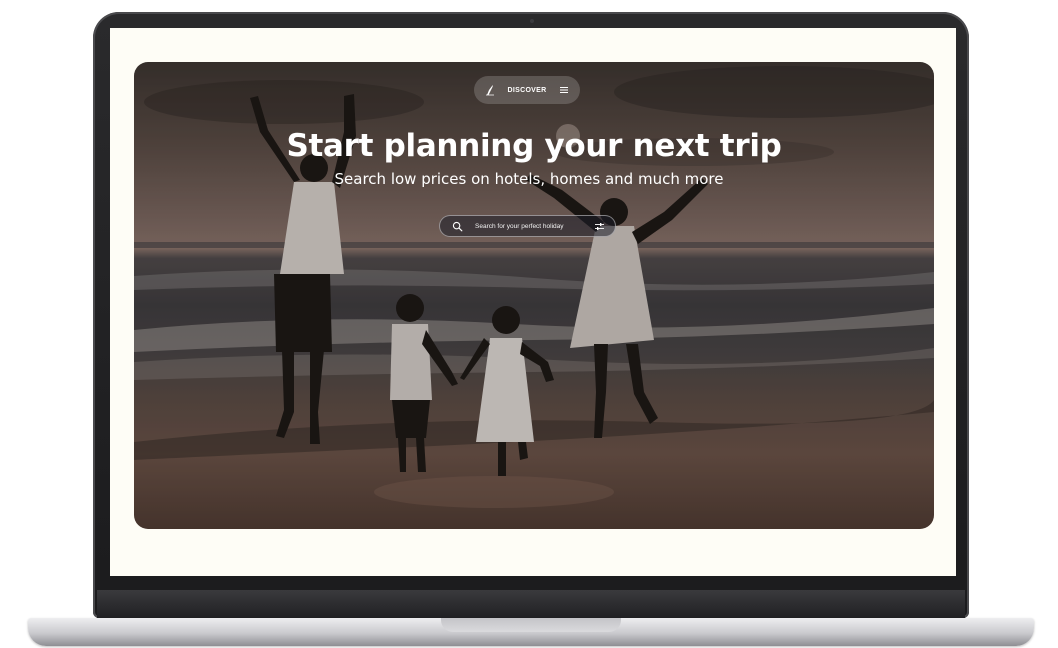 The width and height of the screenshot is (1058, 648). I want to click on laptop-base, so click(531, 632).